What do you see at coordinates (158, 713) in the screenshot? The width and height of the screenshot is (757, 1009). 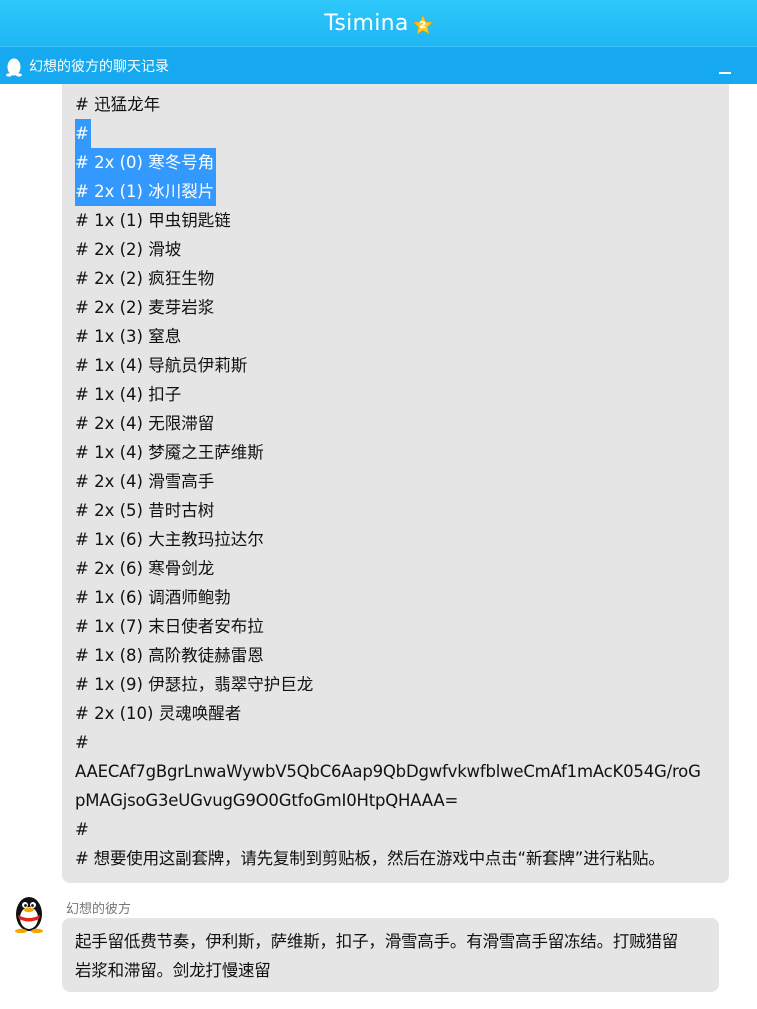 I see `message-line: # 2x (10) 灵魂唤醒者` at bounding box center [158, 713].